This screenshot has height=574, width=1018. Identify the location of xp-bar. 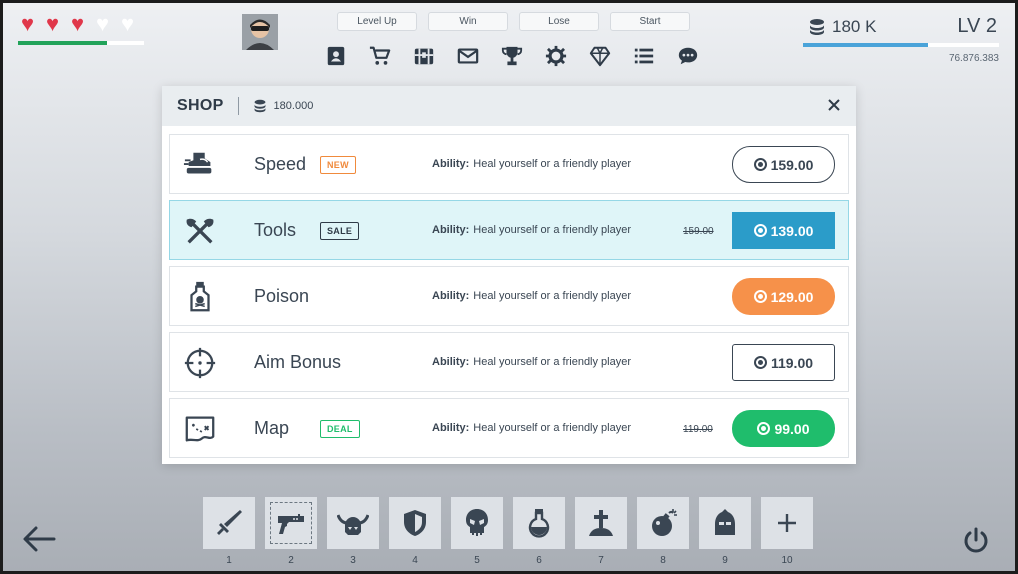
(901, 45).